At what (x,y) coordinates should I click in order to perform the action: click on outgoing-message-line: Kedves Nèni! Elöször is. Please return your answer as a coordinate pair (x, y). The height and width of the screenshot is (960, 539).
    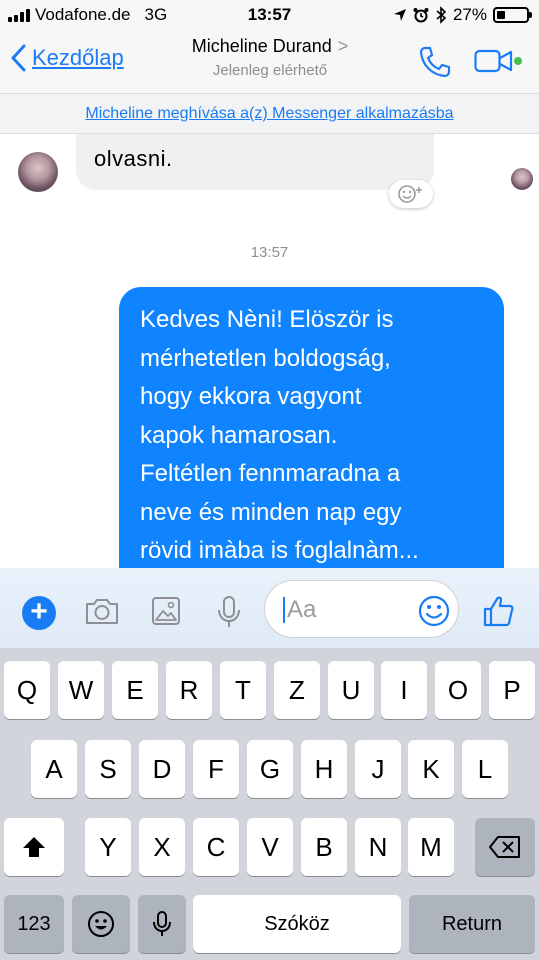
    Looking at the image, I should click on (267, 319).